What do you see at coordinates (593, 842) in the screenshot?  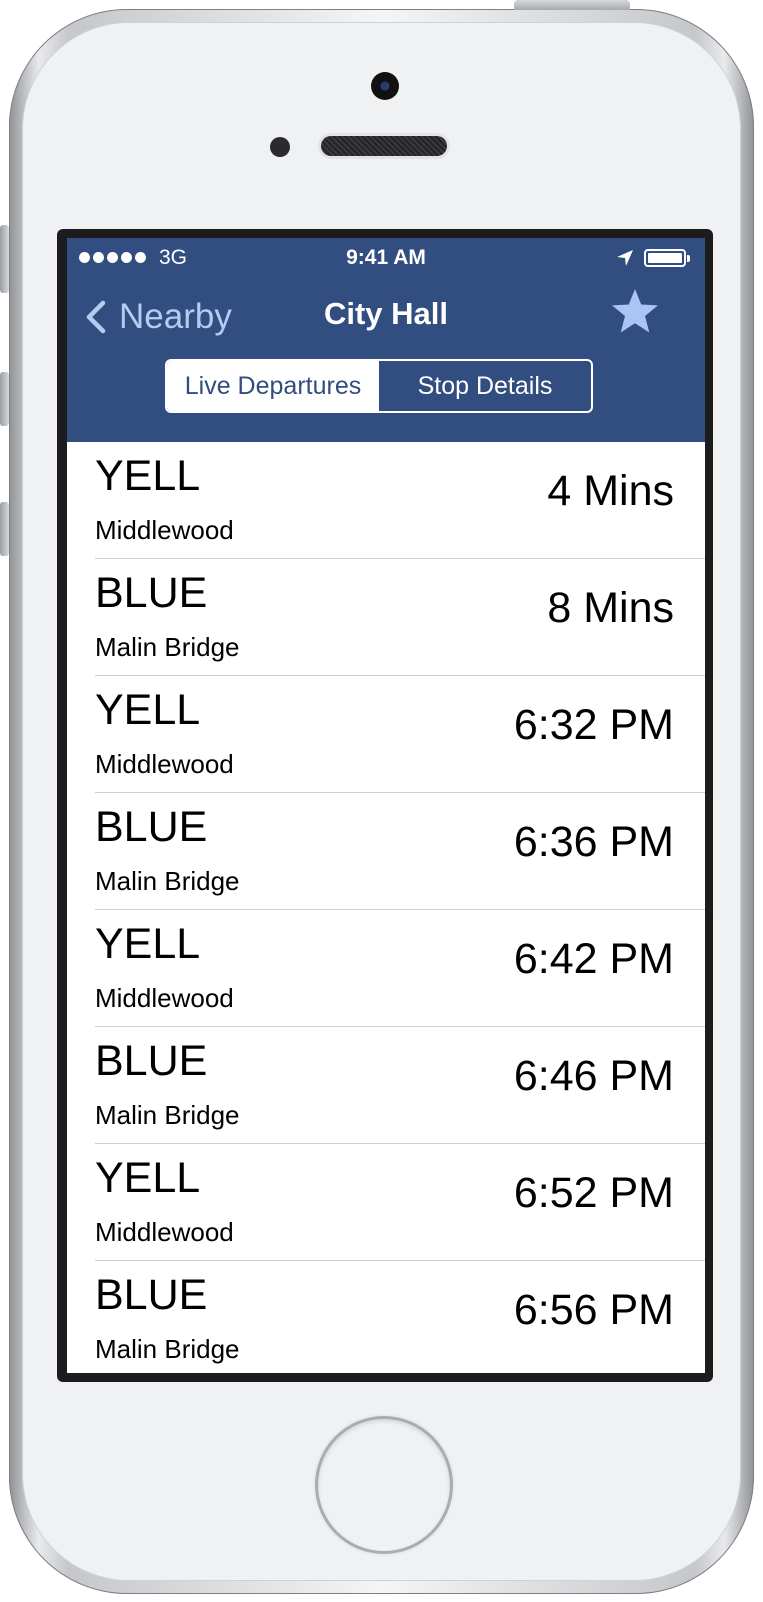 I see `departure-time: 6:36 PM` at bounding box center [593, 842].